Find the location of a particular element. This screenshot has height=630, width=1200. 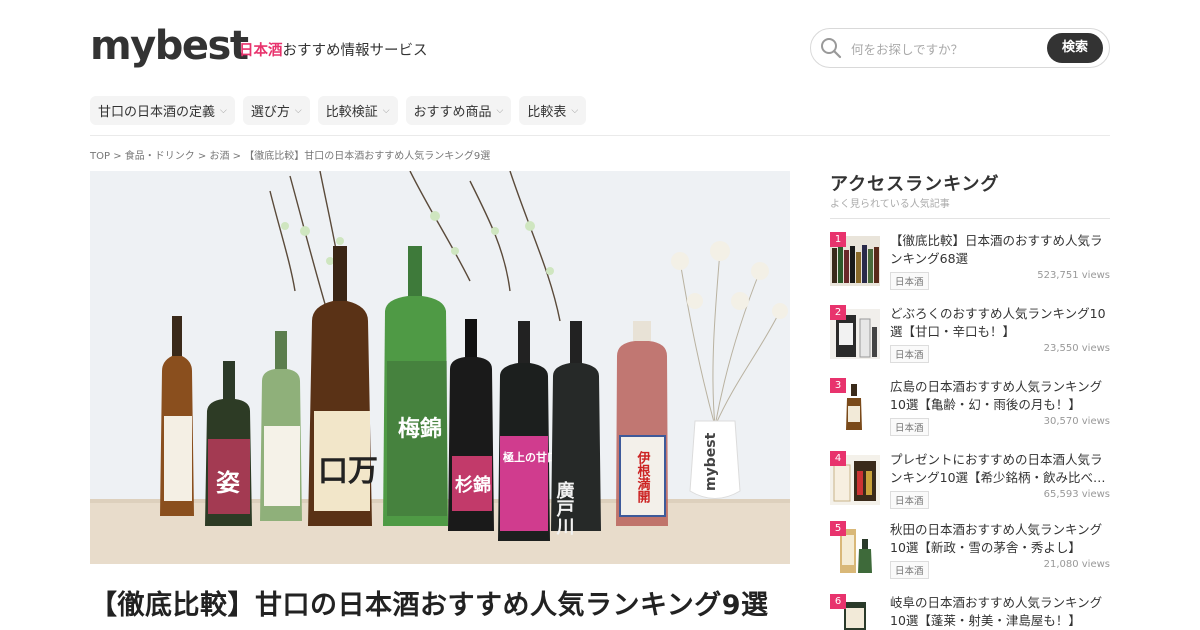

nav-item-label: 甘口の日本酒の定義 is located at coordinates (157, 112).